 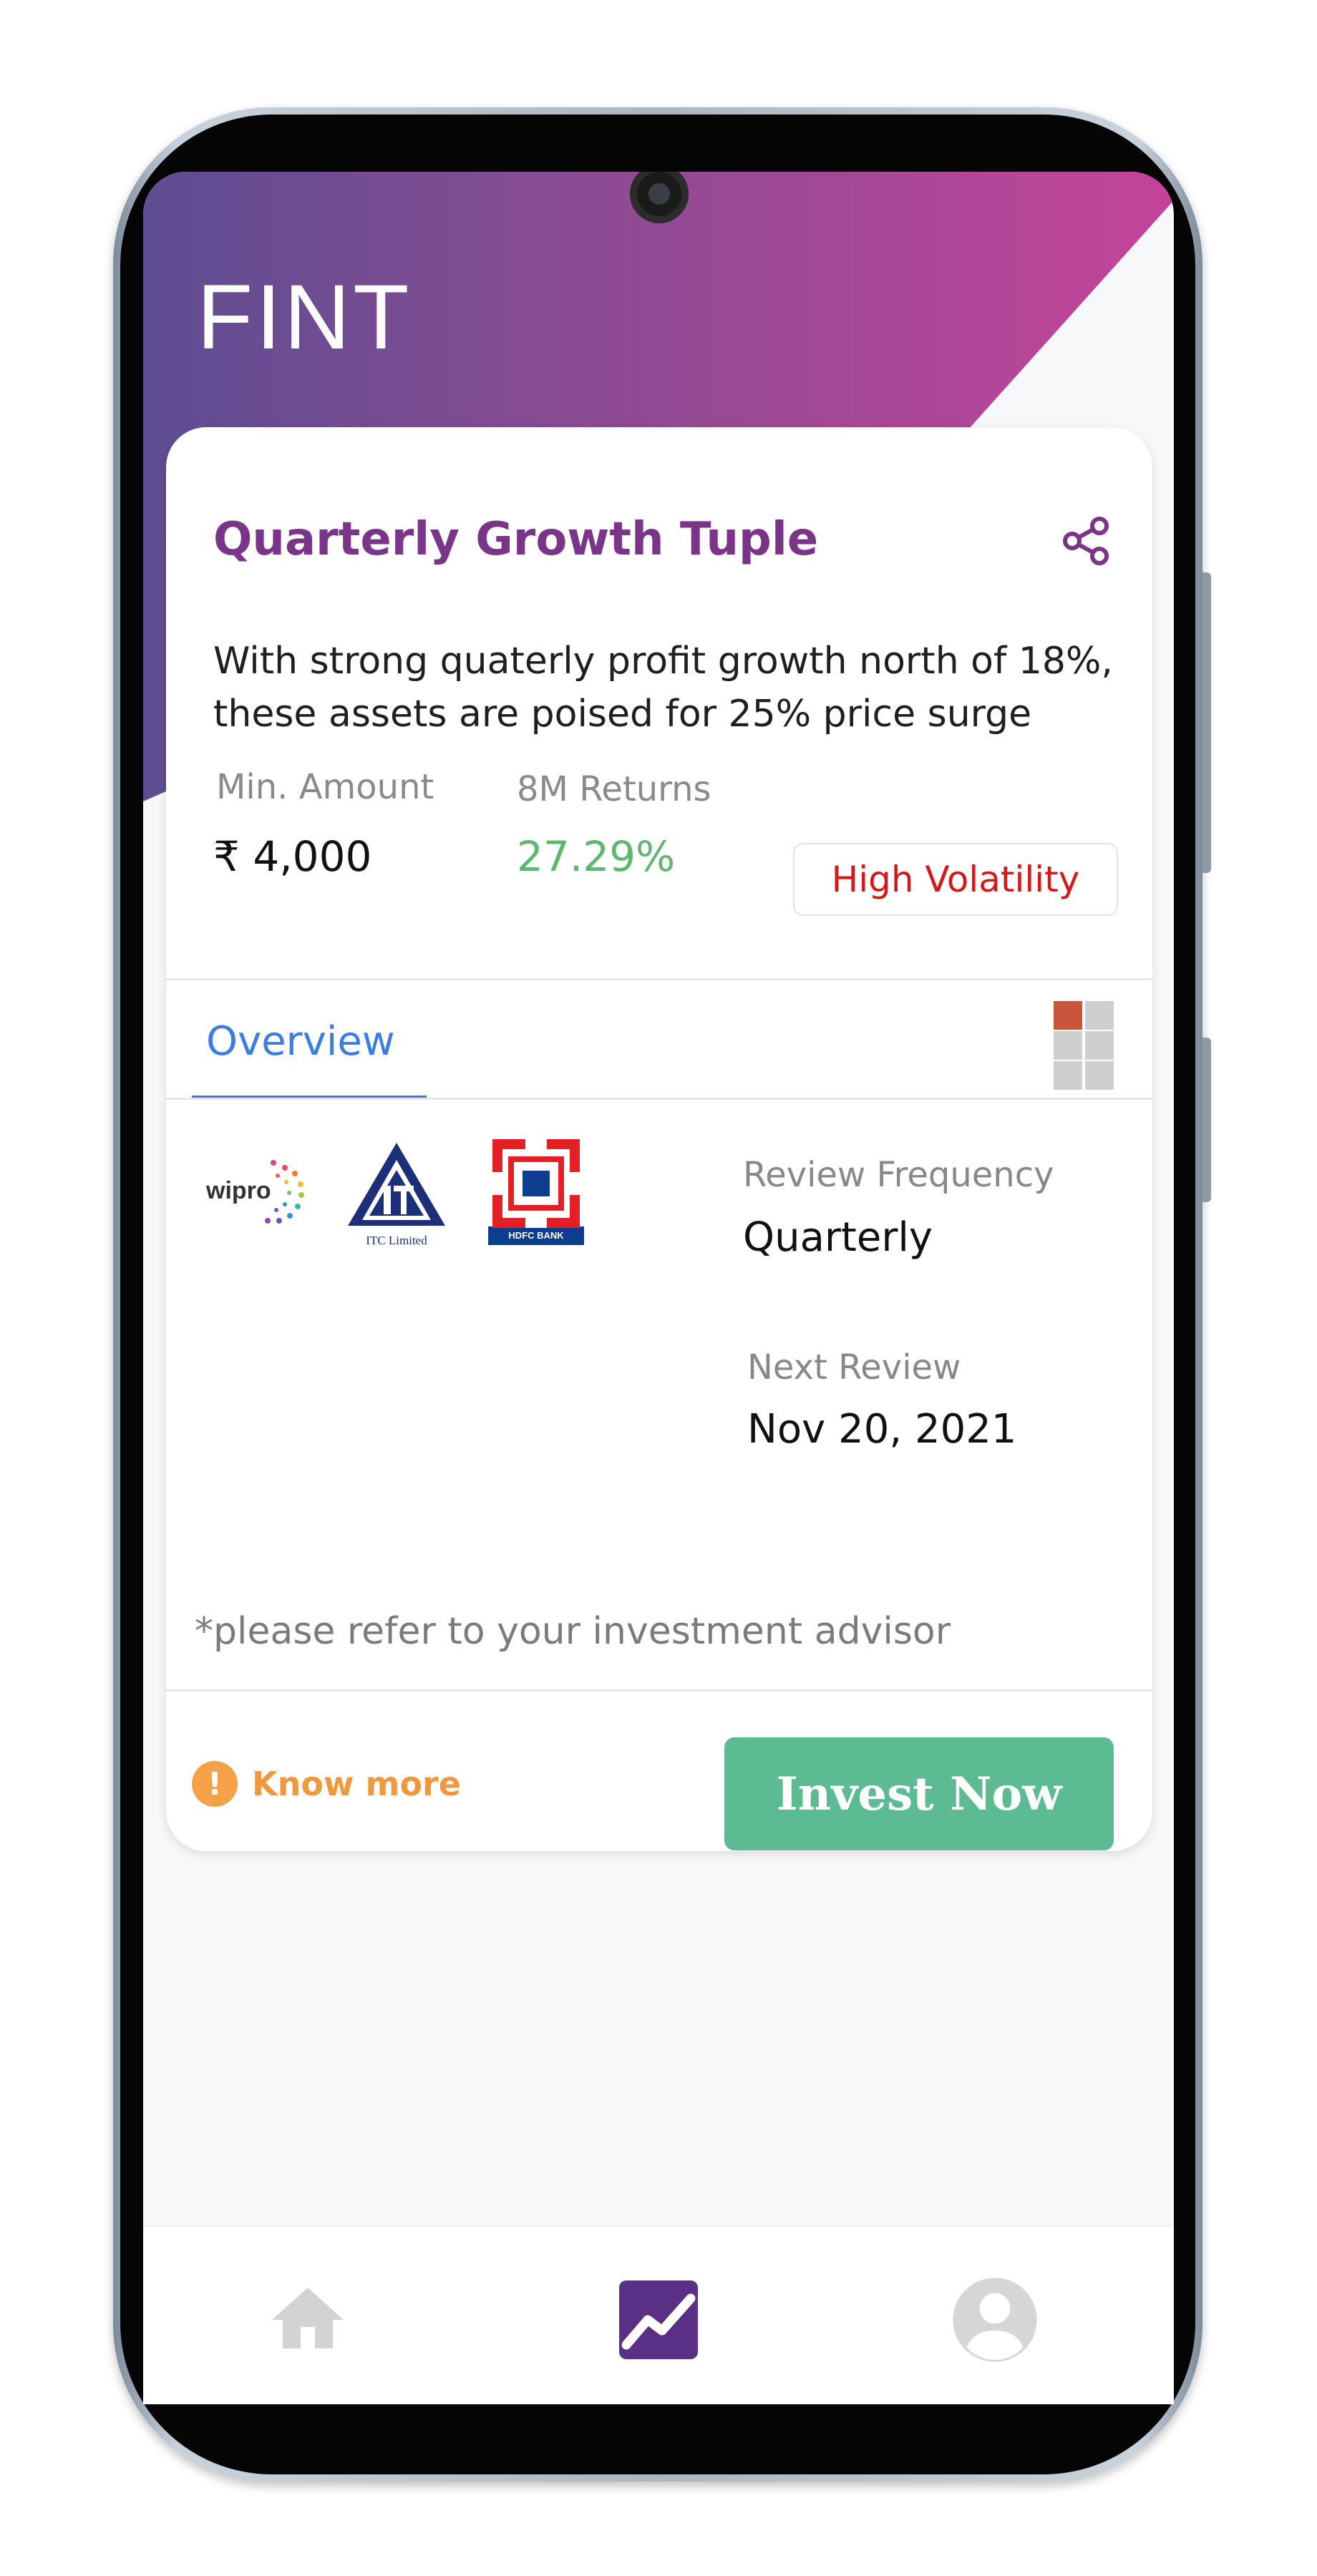 I want to click on invest-now-button: Invest Now, so click(x=919, y=1793).